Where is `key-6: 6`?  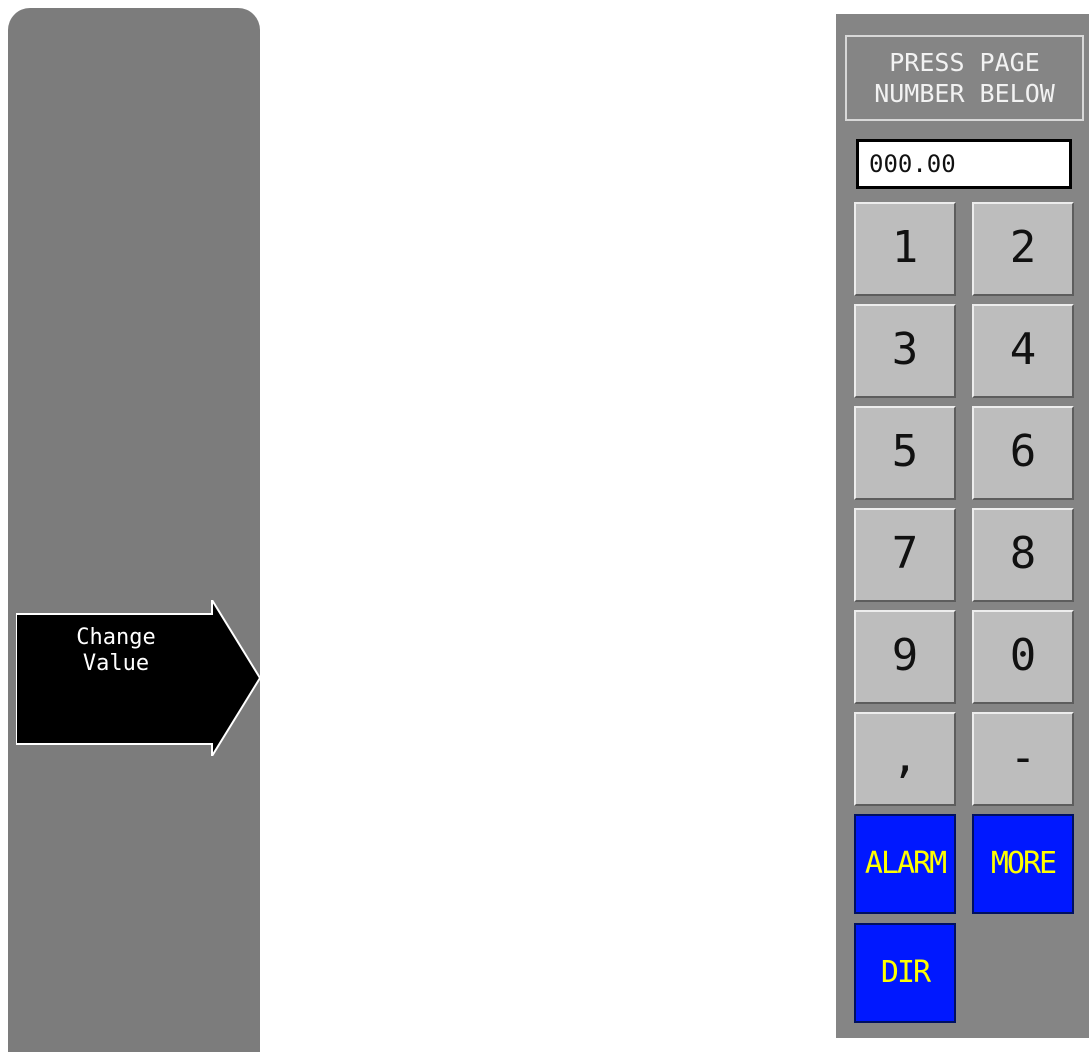
key-6: 6 is located at coordinates (1023, 453).